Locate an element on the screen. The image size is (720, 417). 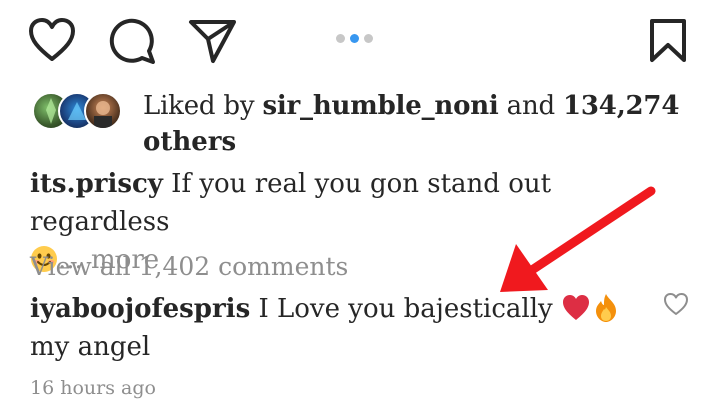
comment-username: iyaboojofespris is located at coordinates (140, 309).